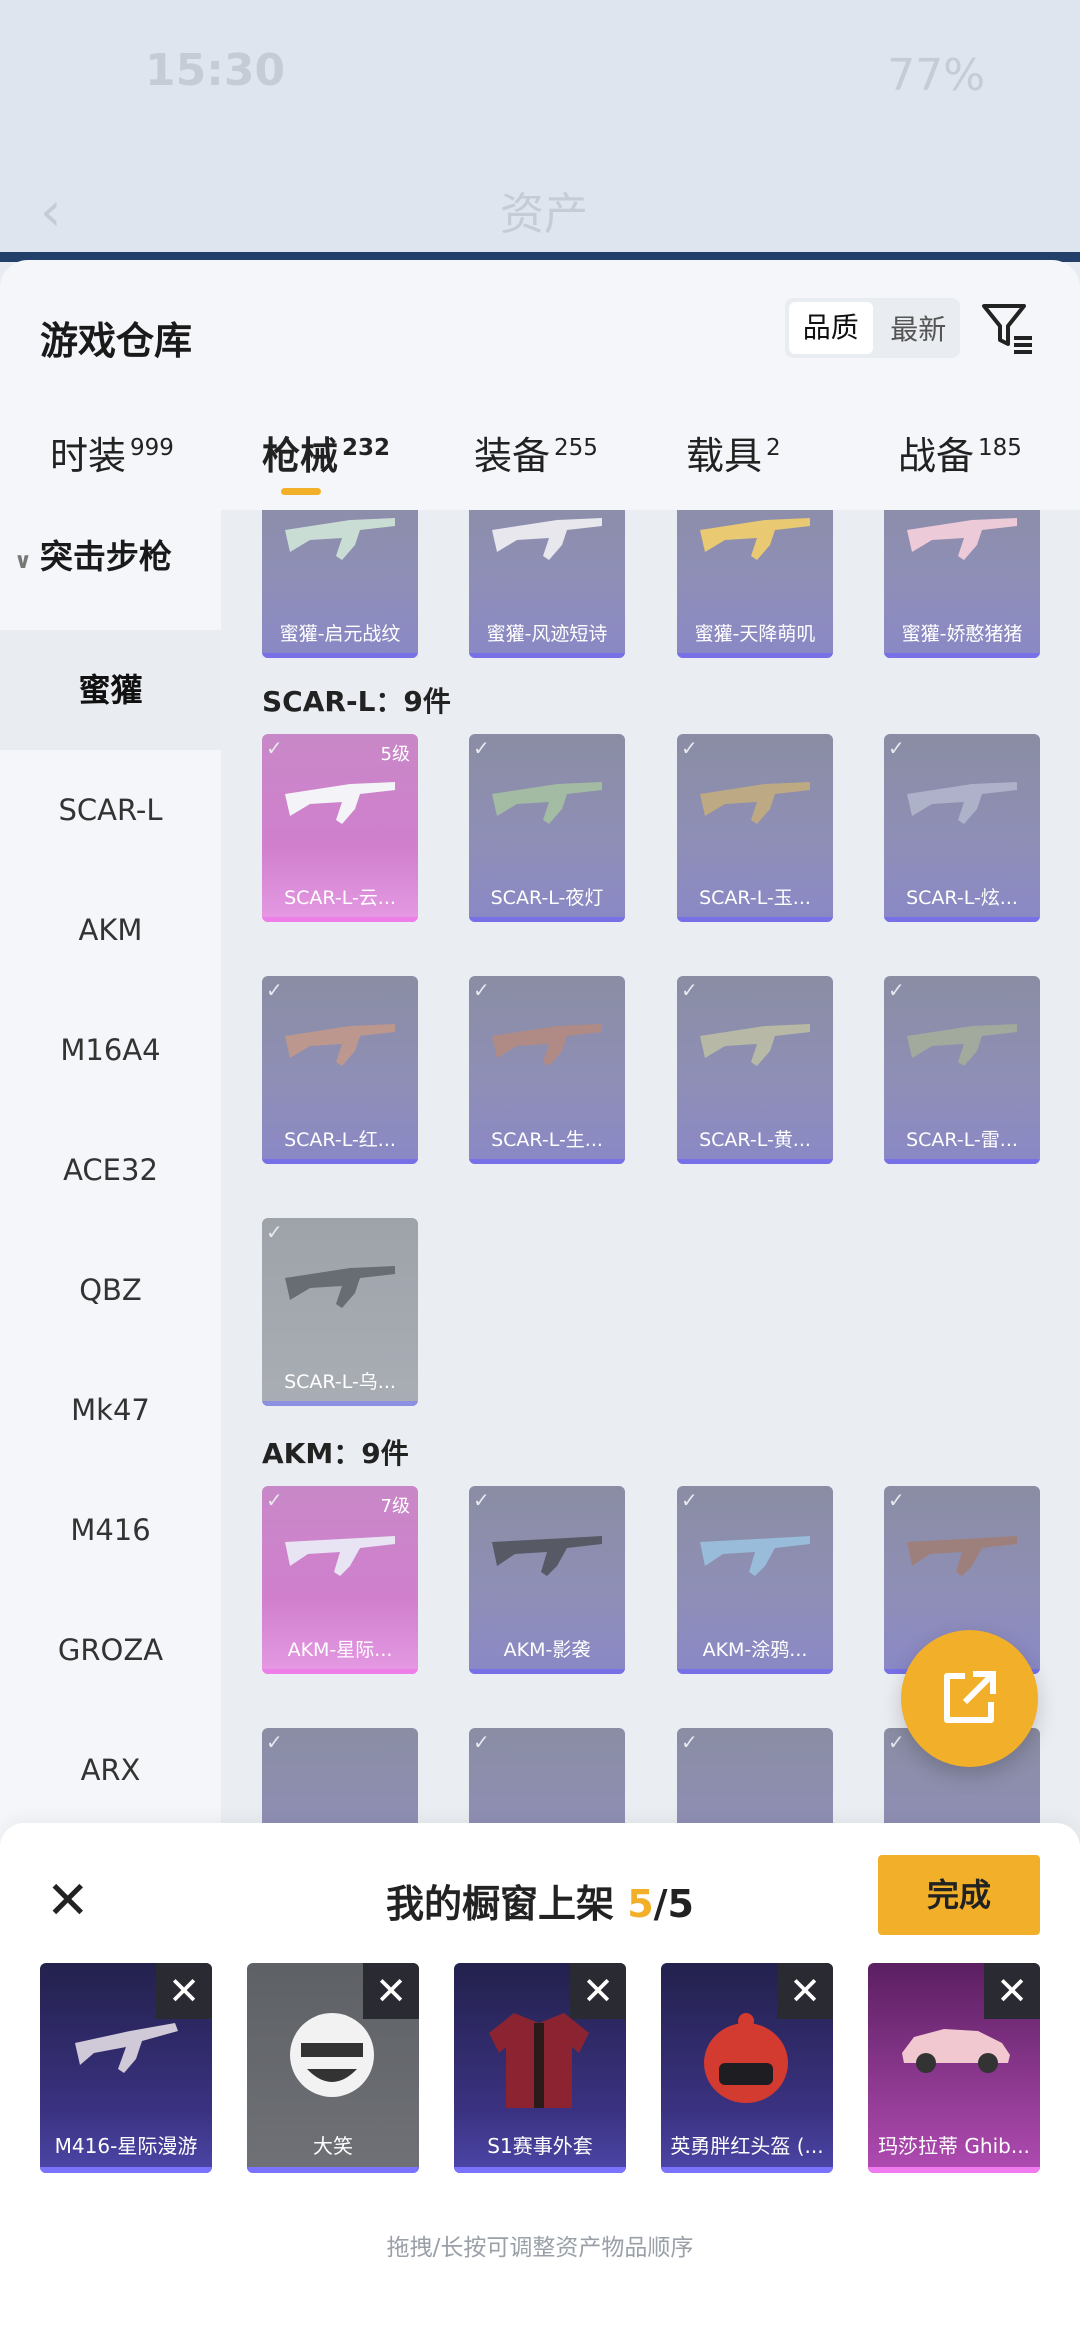 Image resolution: width=1080 pixels, height=2341 pixels. I want to click on tab-label: 装备, so click(512, 456).